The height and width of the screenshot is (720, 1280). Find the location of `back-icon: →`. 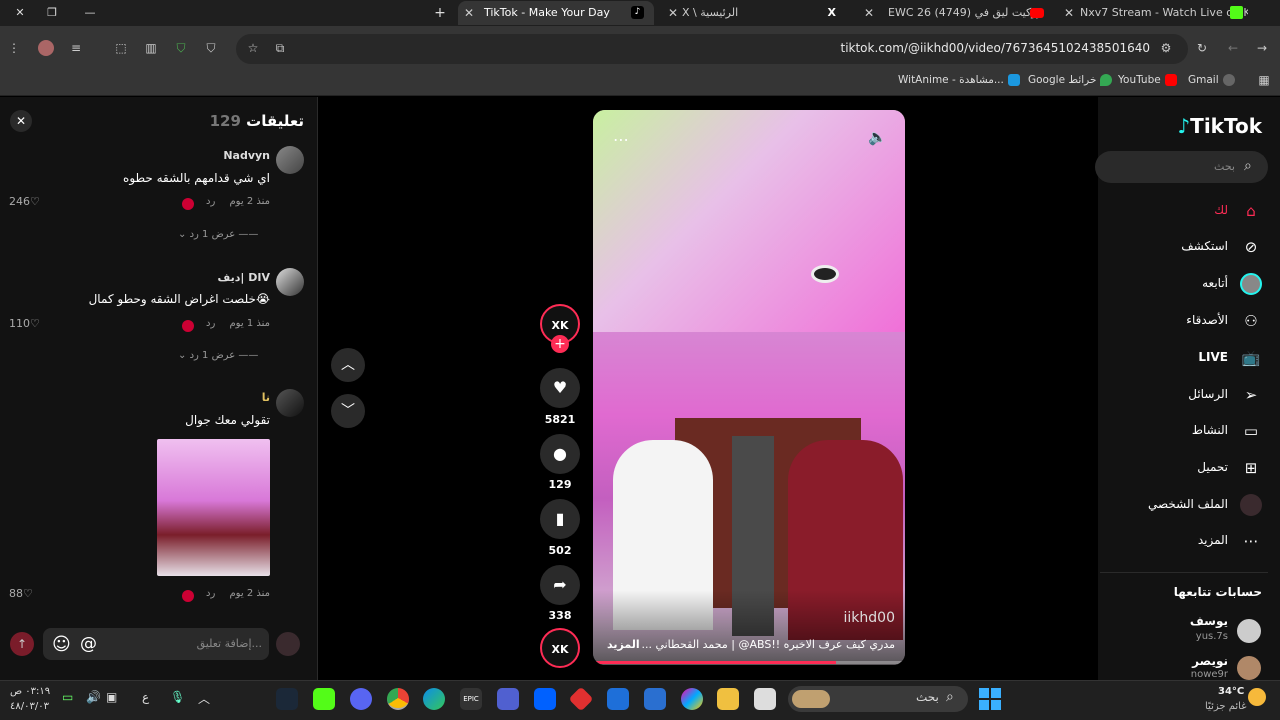

back-icon: → is located at coordinates (1262, 48).